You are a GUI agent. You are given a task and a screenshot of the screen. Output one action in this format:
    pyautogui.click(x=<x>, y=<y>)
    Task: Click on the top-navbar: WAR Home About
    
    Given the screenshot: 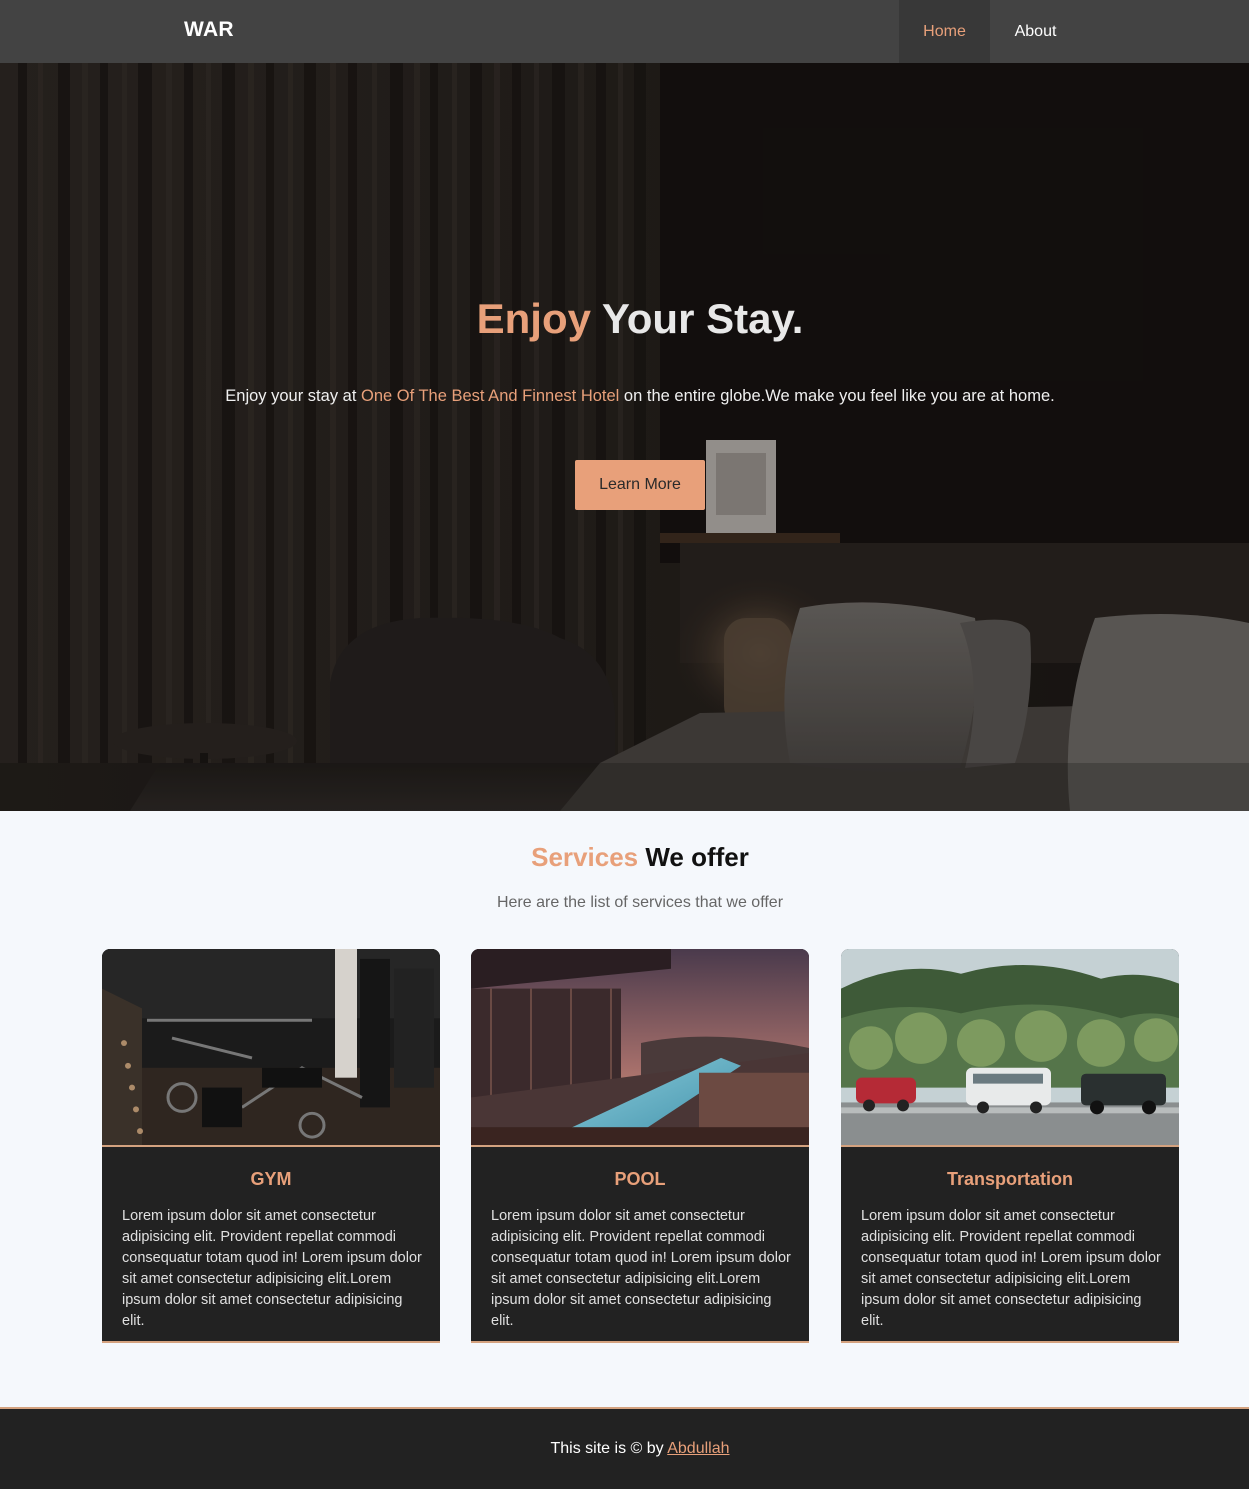 What is the action you would take?
    pyautogui.click(x=624, y=31)
    